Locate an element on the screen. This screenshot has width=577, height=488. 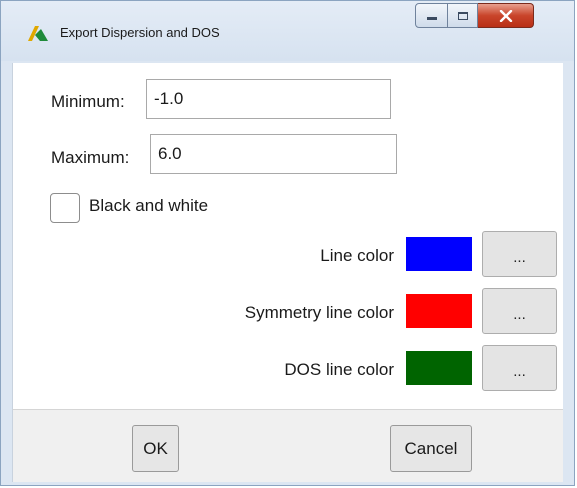
maximize-icon is located at coordinates (462, 15).